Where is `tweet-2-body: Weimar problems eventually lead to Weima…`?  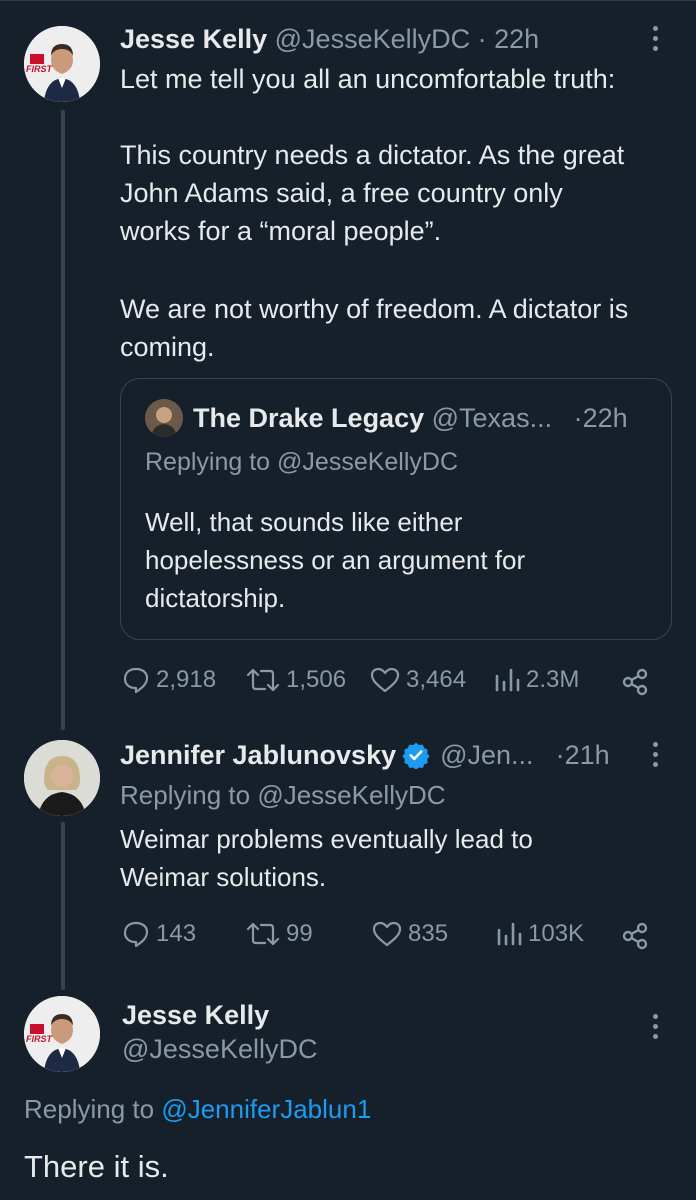
tweet-2-body: Weimar problems eventually lead to Weima… is located at coordinates (326, 858).